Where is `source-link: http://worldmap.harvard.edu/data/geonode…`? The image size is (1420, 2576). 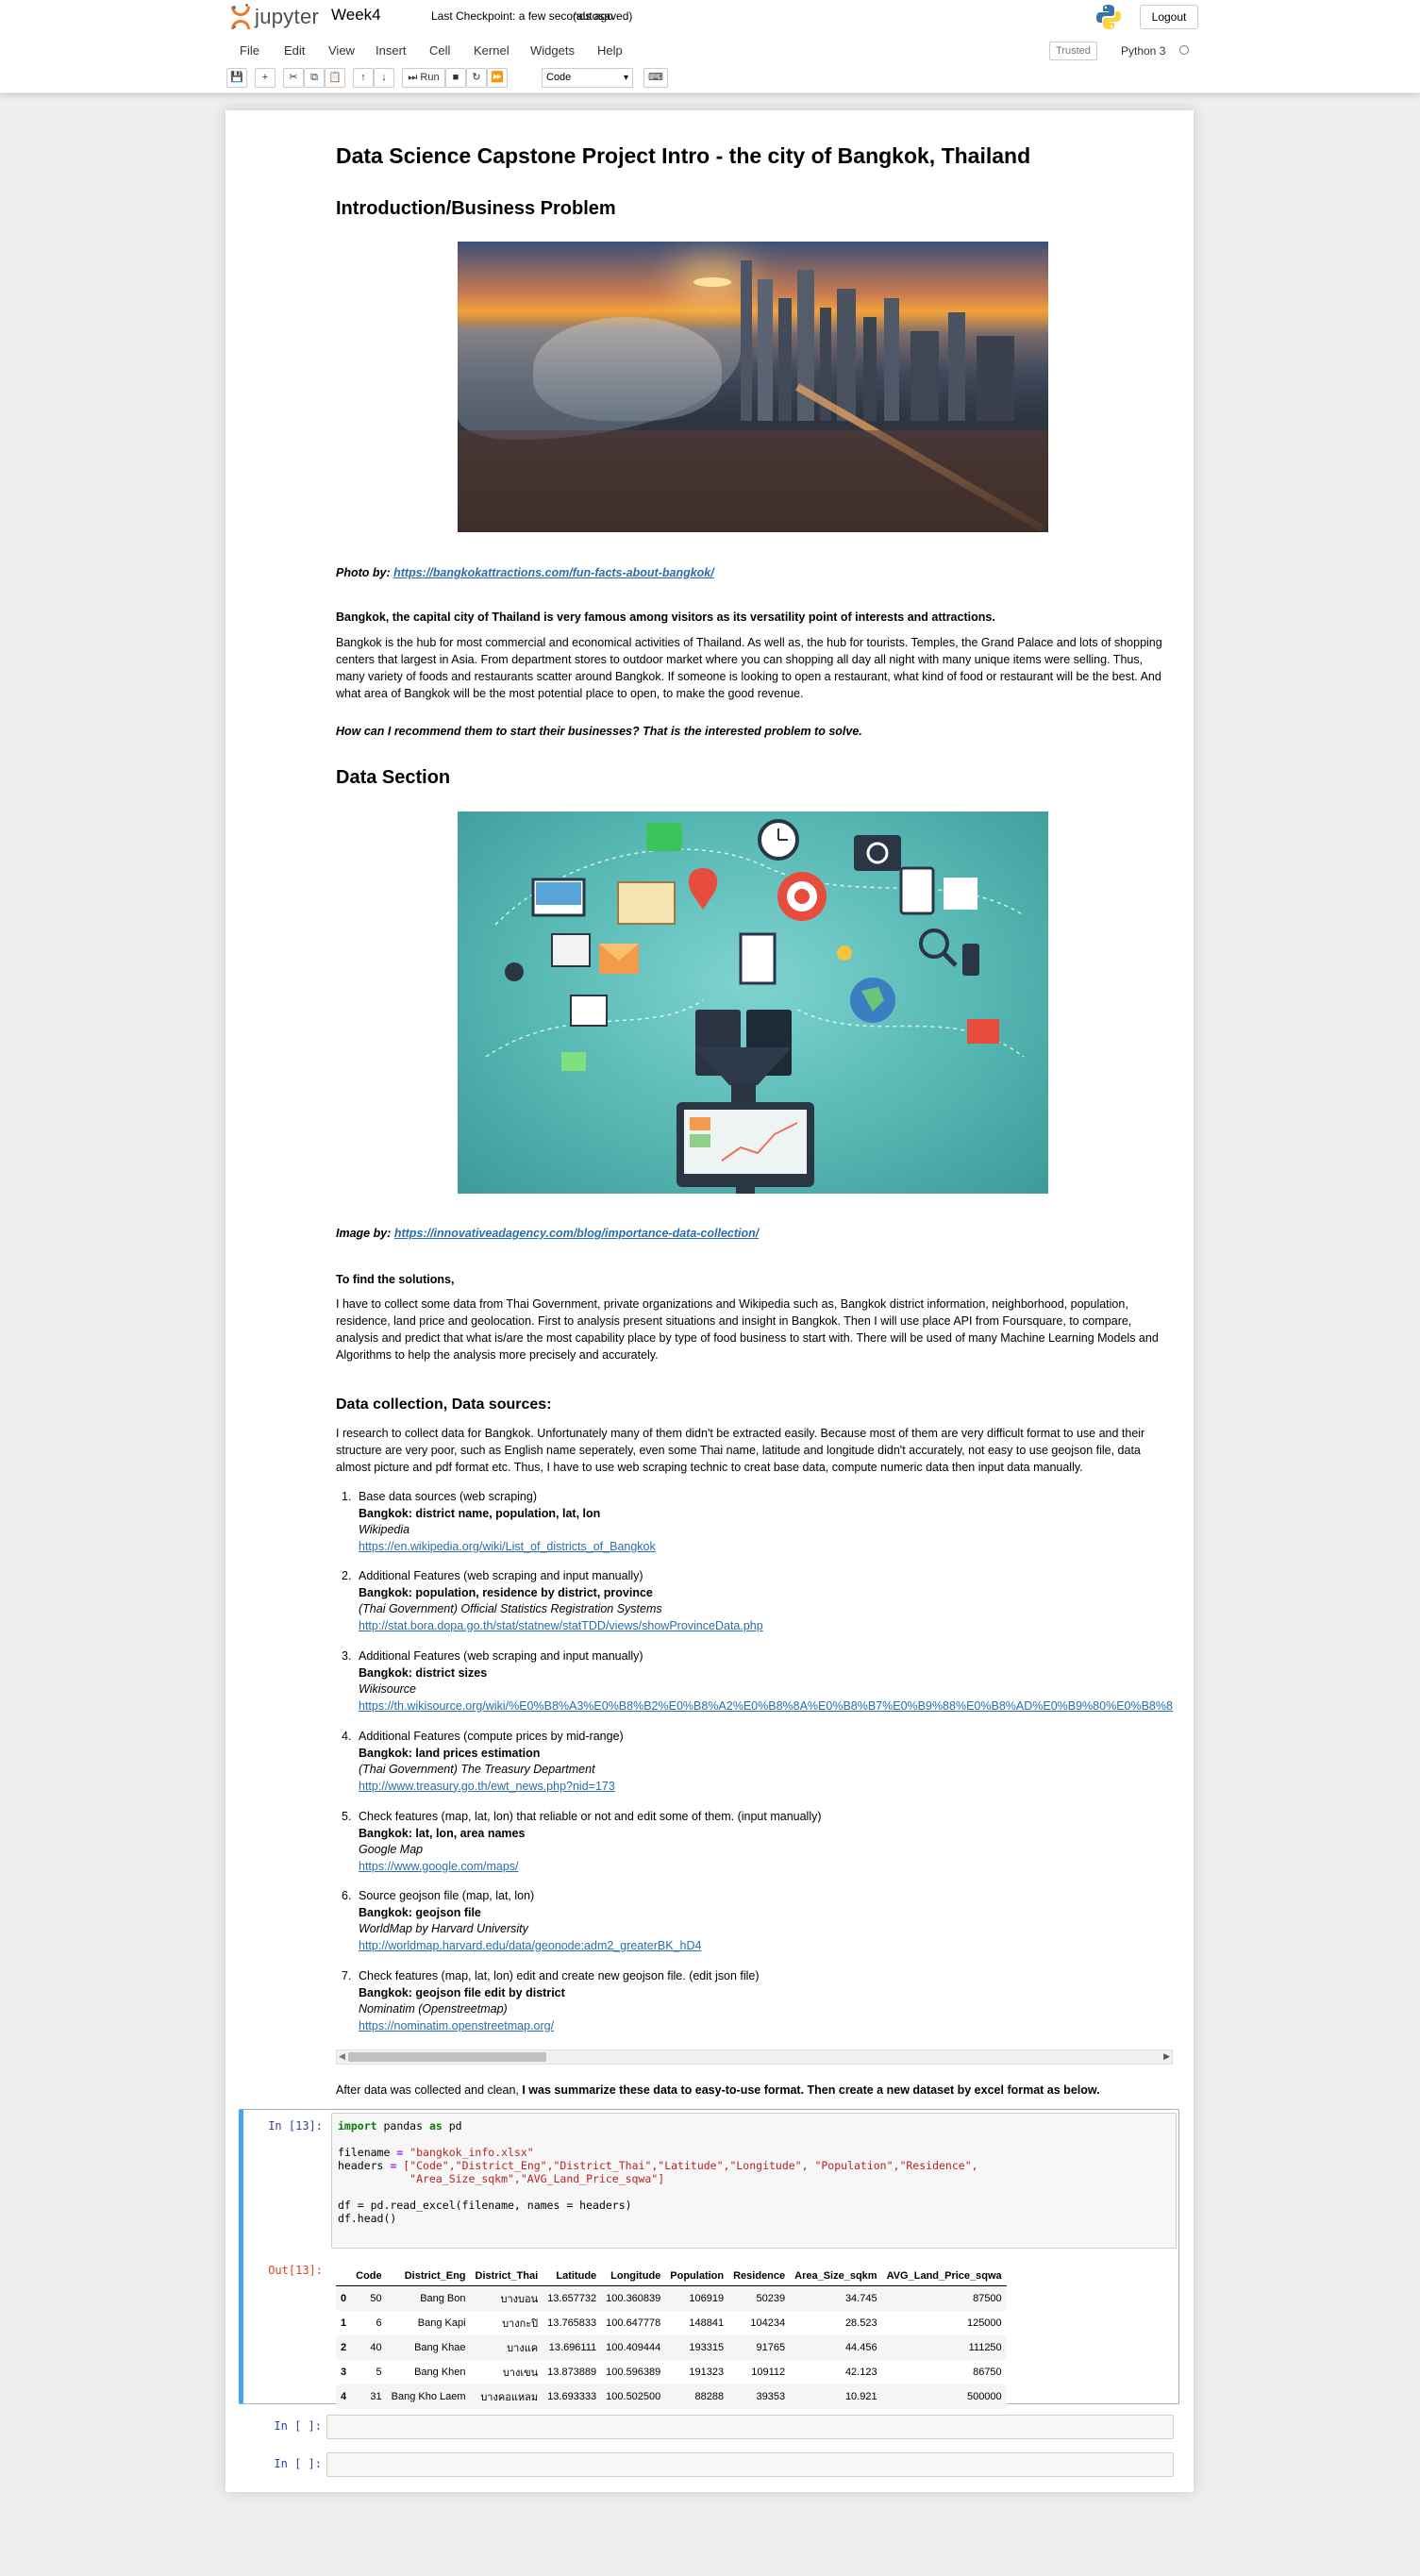
source-link: http://worldmap.harvard.edu/data/geonode… is located at coordinates (530, 1945).